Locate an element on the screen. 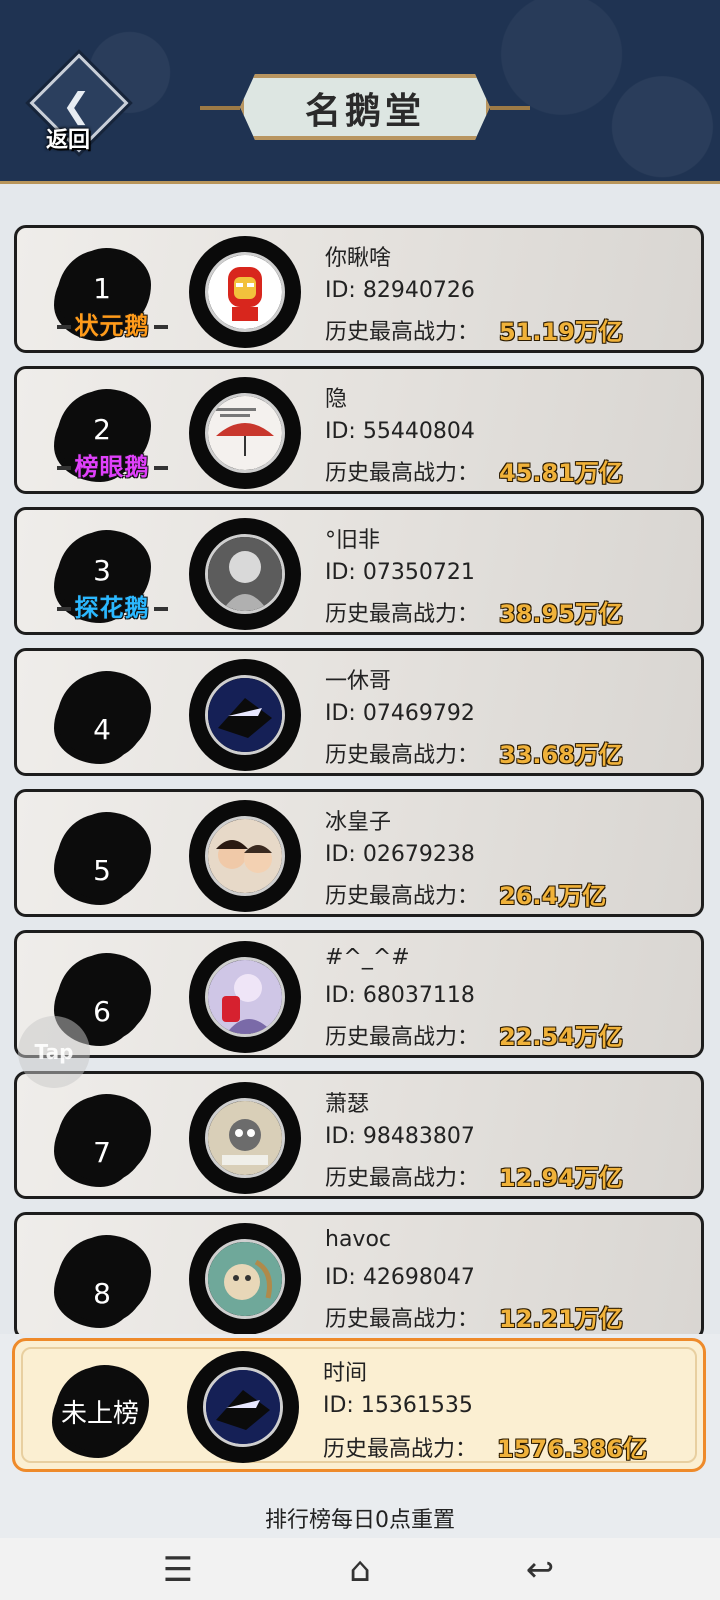 The height and width of the screenshot is (1600, 720). rank-title-badge: 榜眼鹅 is located at coordinates (112, 464).